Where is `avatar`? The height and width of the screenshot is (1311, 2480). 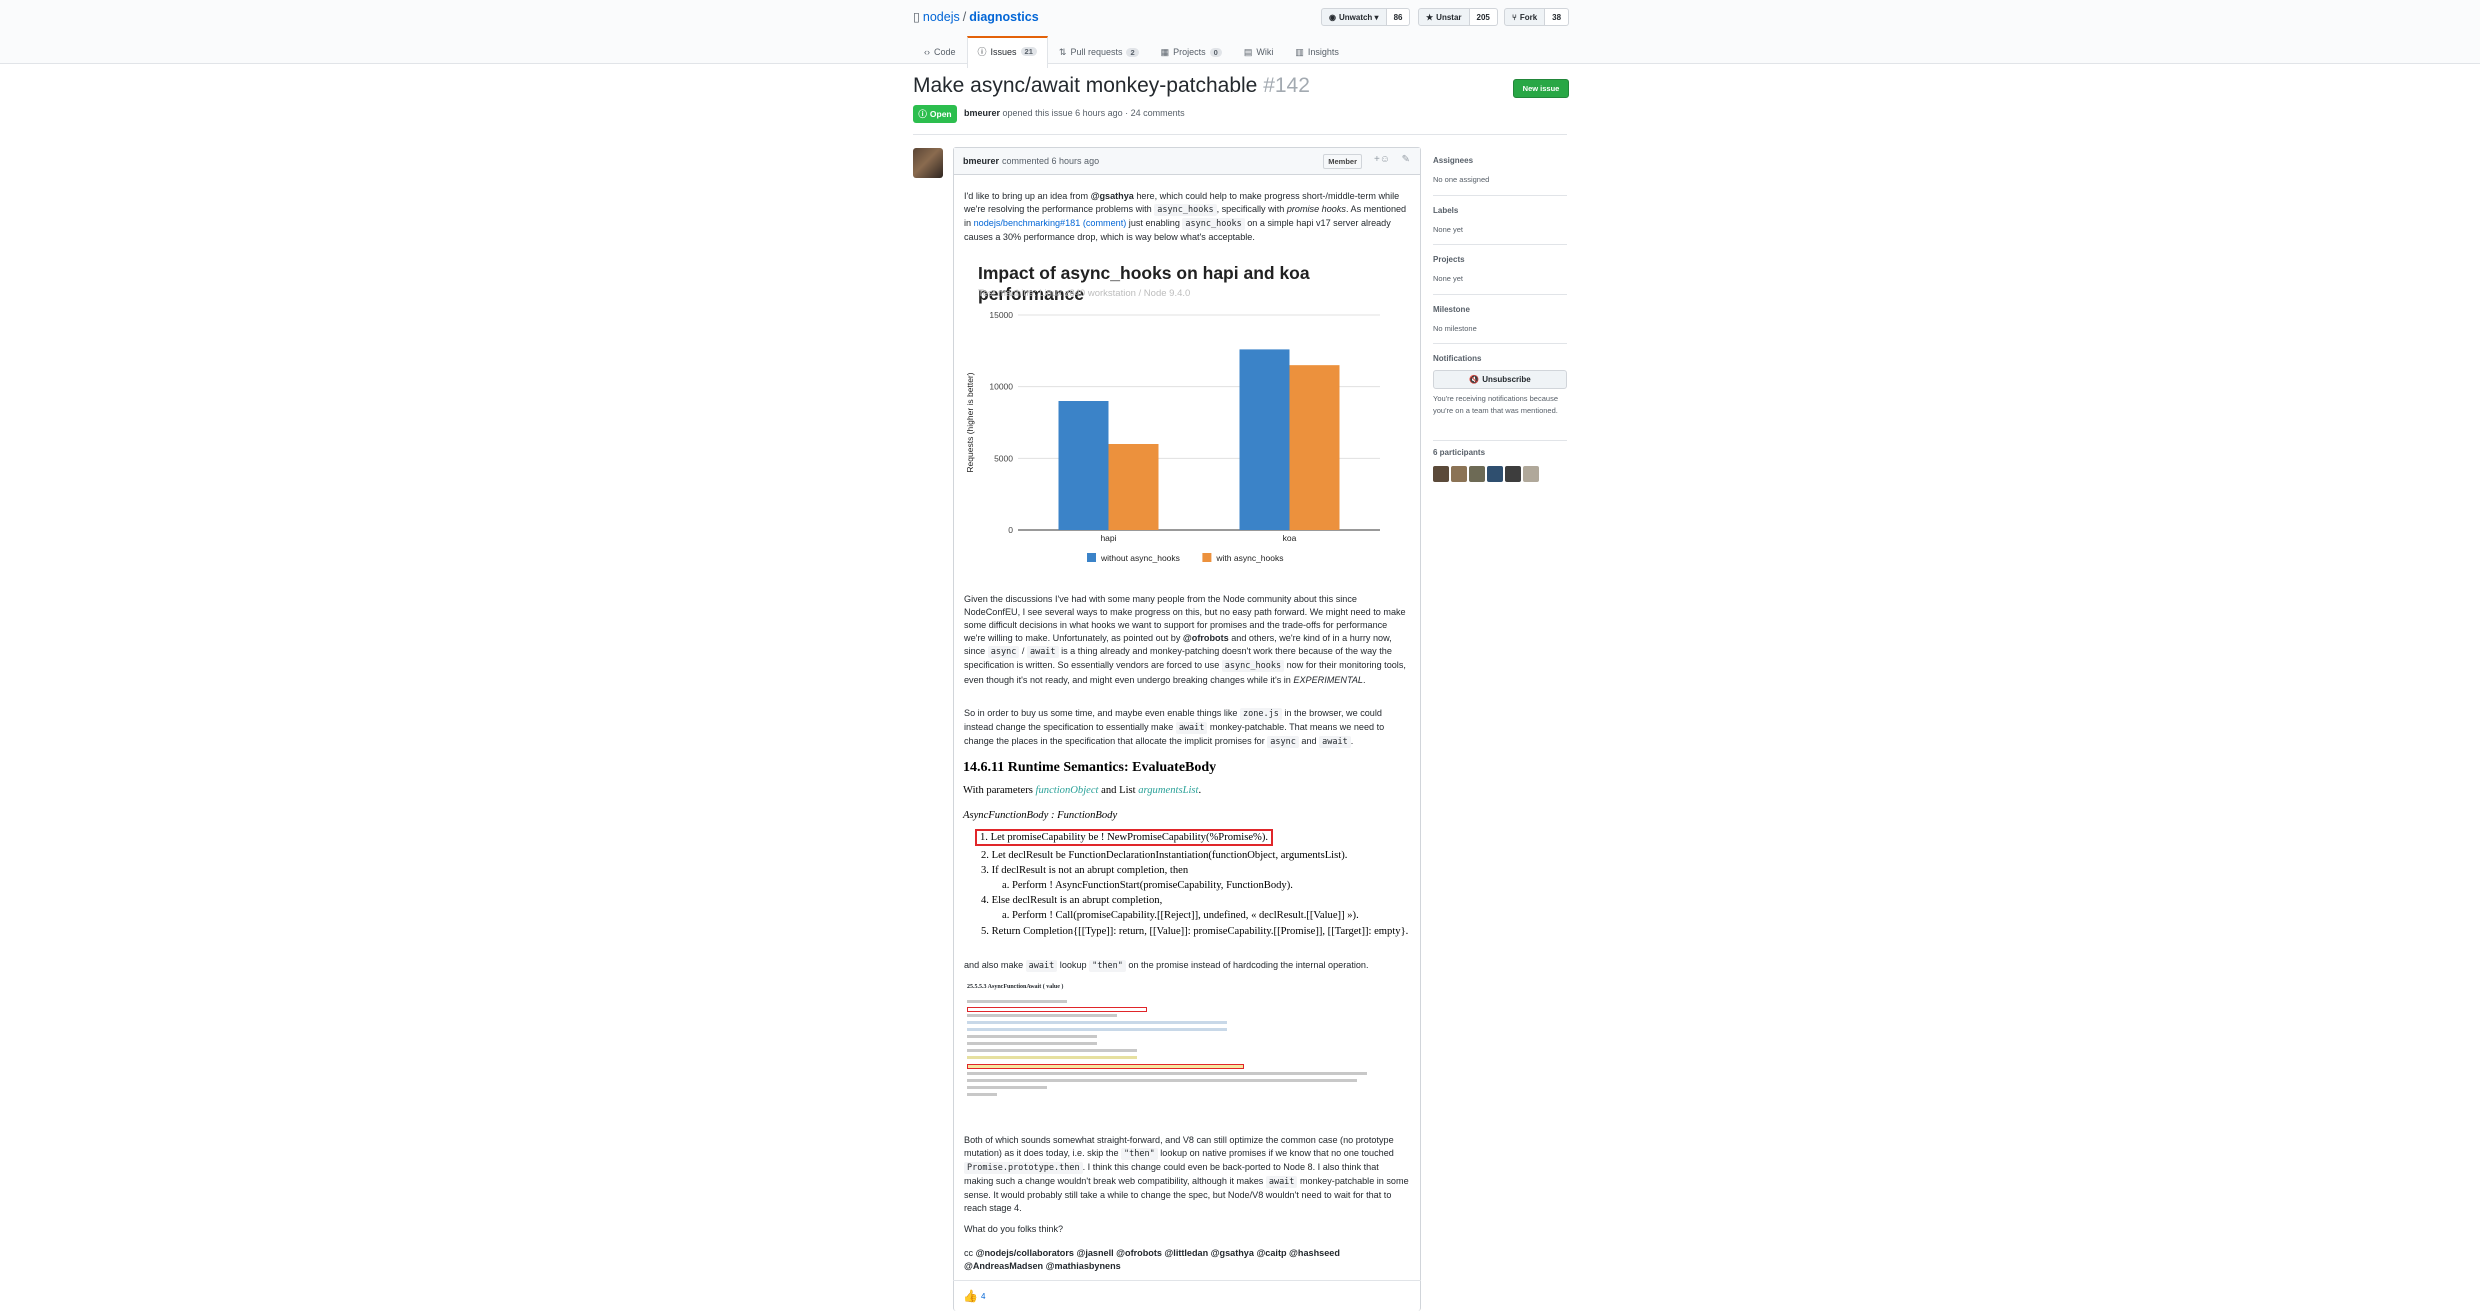
avatar is located at coordinates (928, 163).